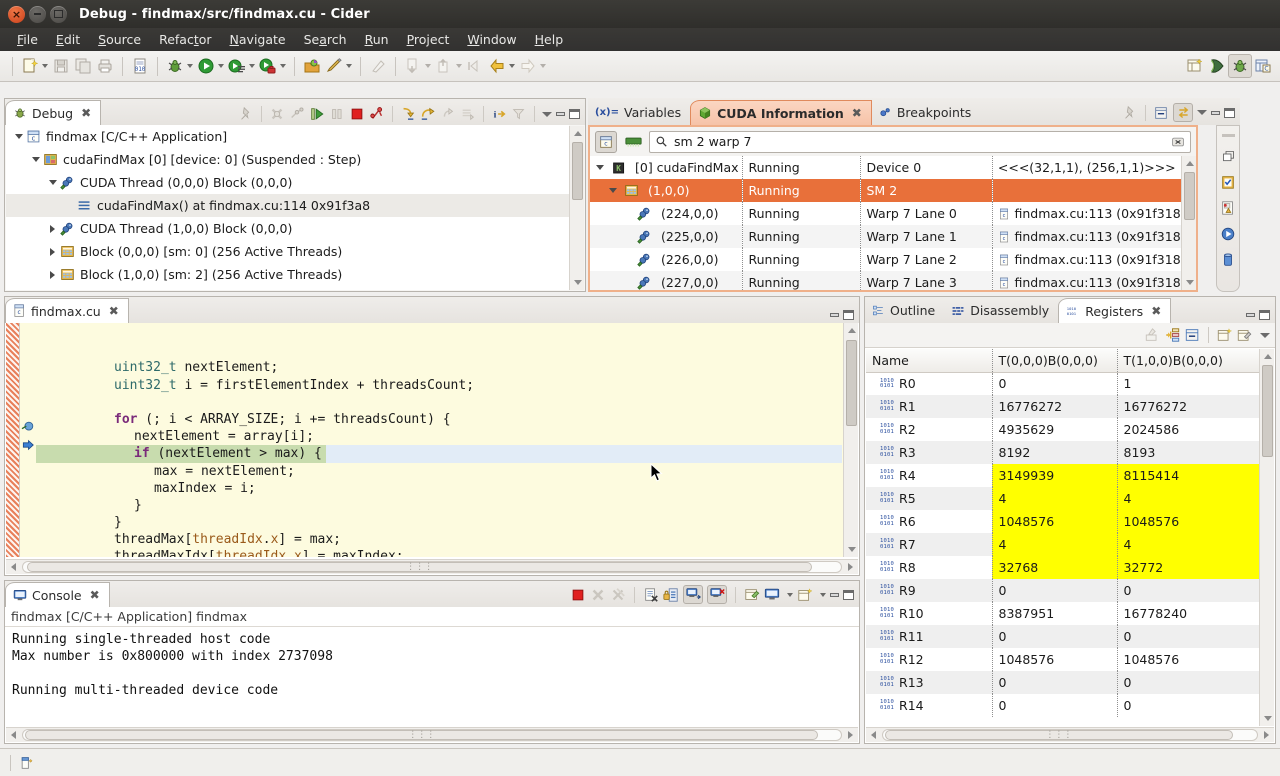 The image size is (1280, 776). I want to click on register-row: 1010 0101 R13 0 0, so click(1062, 682).